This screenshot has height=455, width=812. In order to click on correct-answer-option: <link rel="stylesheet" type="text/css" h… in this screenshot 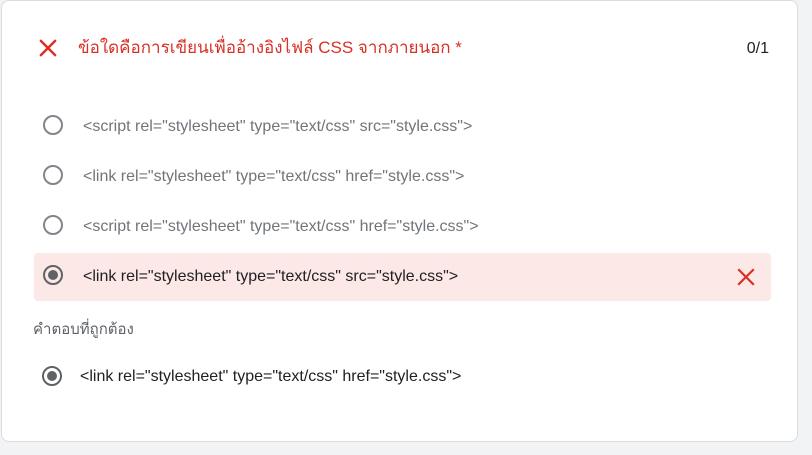, I will do `click(400, 377)`.